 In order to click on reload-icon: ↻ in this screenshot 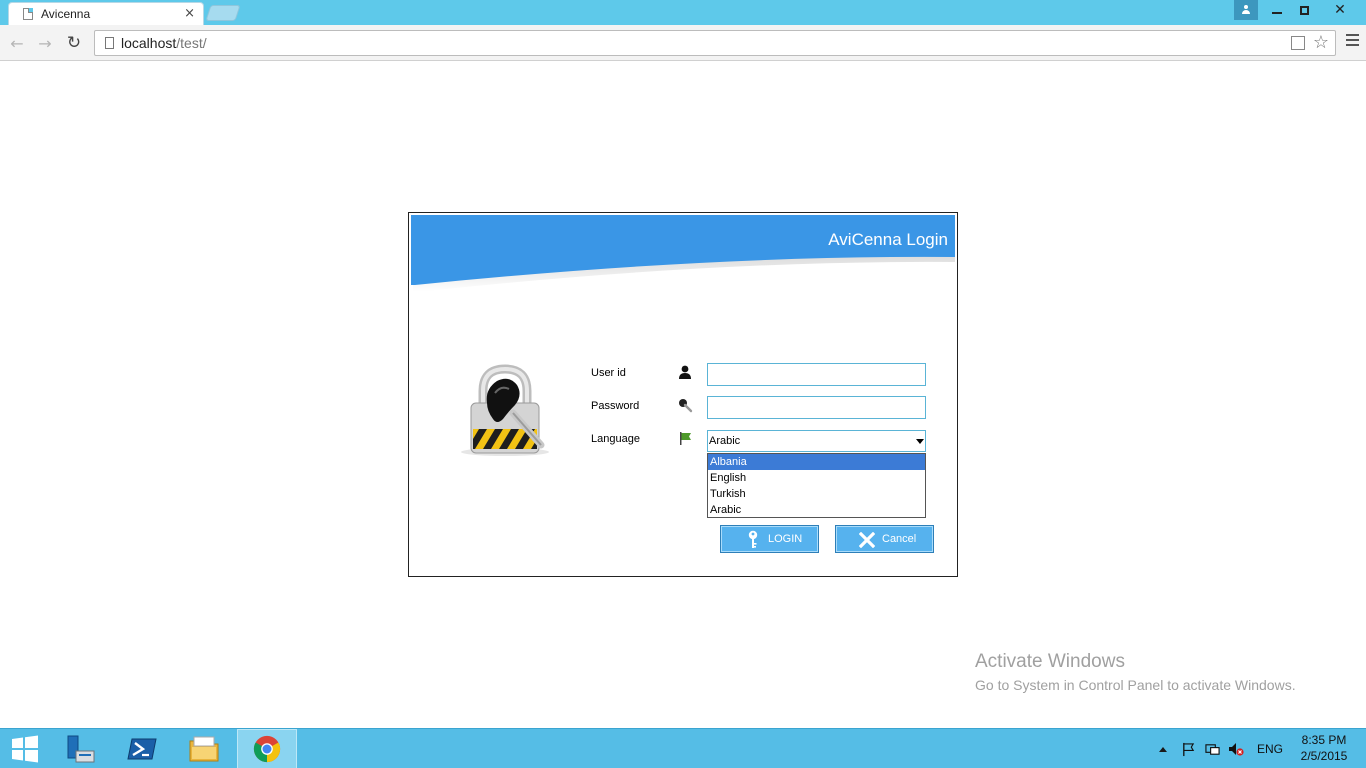, I will do `click(74, 43)`.